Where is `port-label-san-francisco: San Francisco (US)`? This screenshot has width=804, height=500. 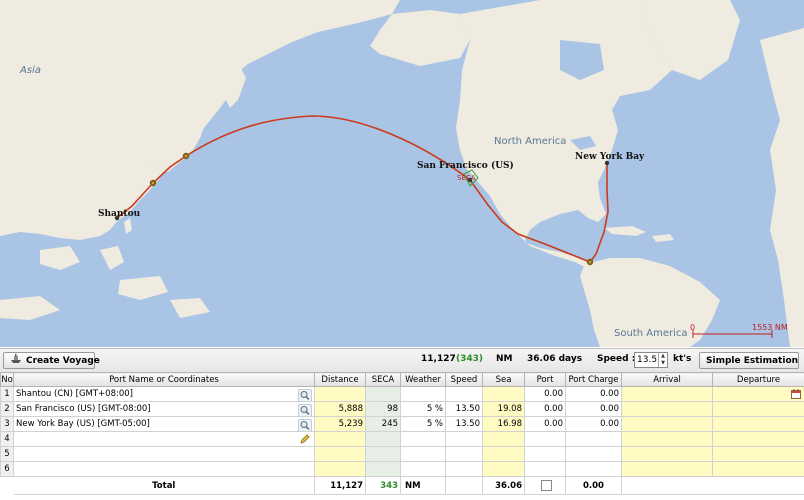 port-label-san-francisco: San Francisco (US) is located at coordinates (465, 165).